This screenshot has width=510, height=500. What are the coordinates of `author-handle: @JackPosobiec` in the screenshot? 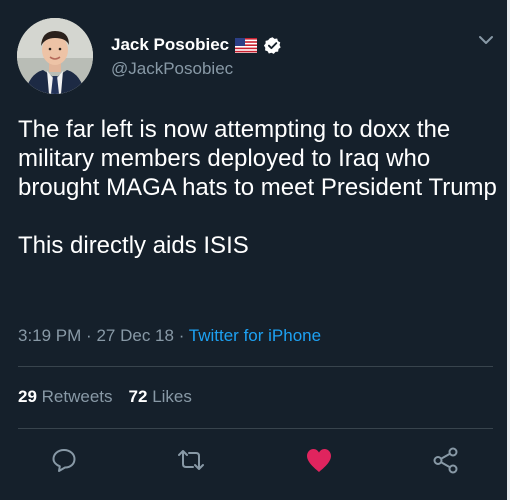 It's located at (172, 69).